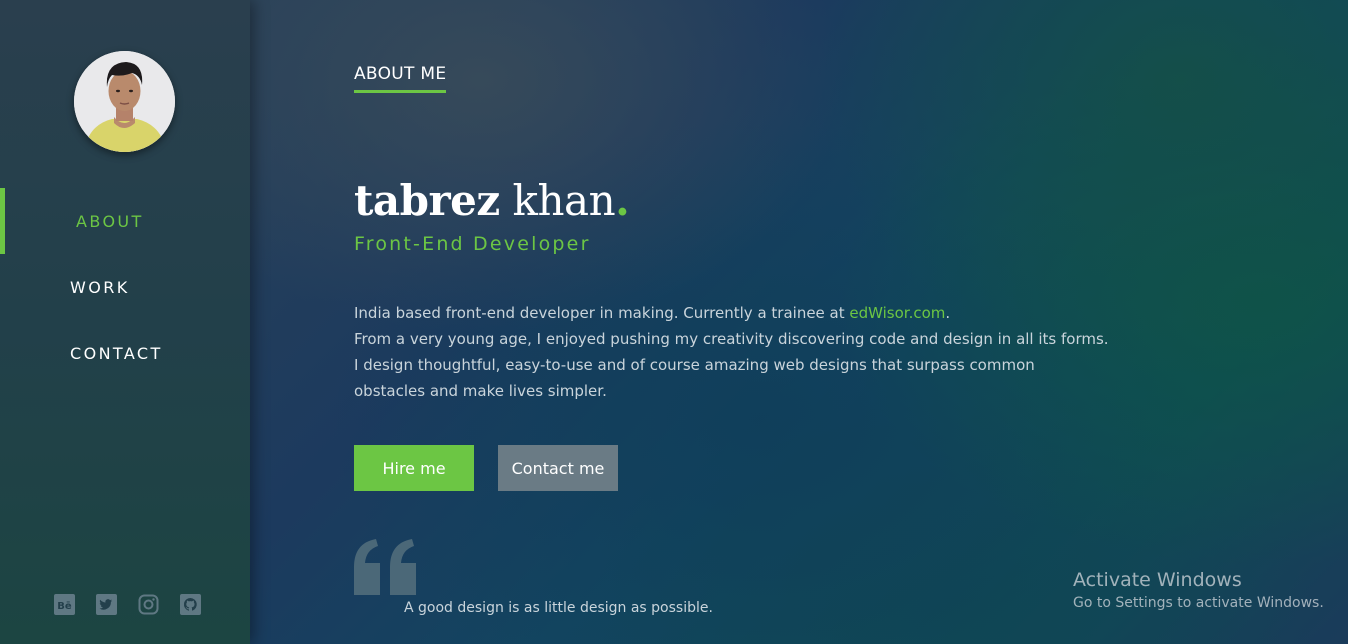 Image resolution: width=1348 pixels, height=644 pixels. What do you see at coordinates (148, 604) in the screenshot?
I see `instagram-icon` at bounding box center [148, 604].